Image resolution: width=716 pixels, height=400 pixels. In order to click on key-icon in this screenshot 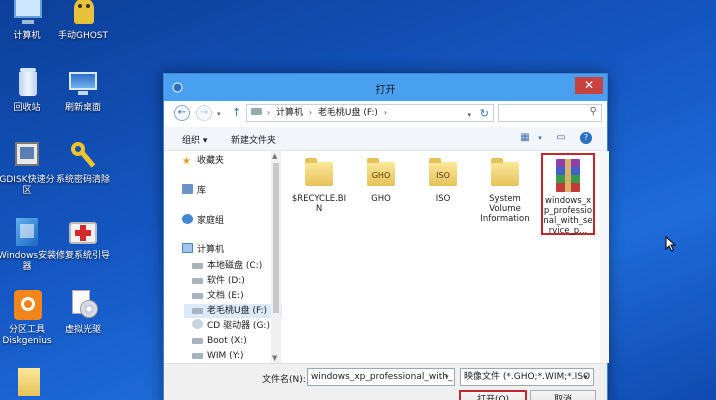, I will do `click(83, 155)`.